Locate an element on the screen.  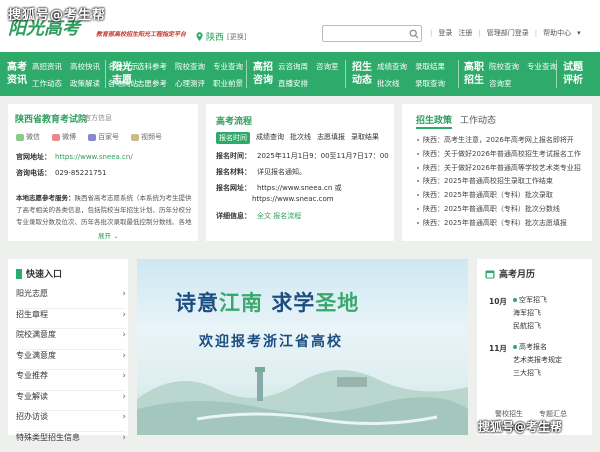
nav-item: 批次线 is located at coordinates (392, 83).